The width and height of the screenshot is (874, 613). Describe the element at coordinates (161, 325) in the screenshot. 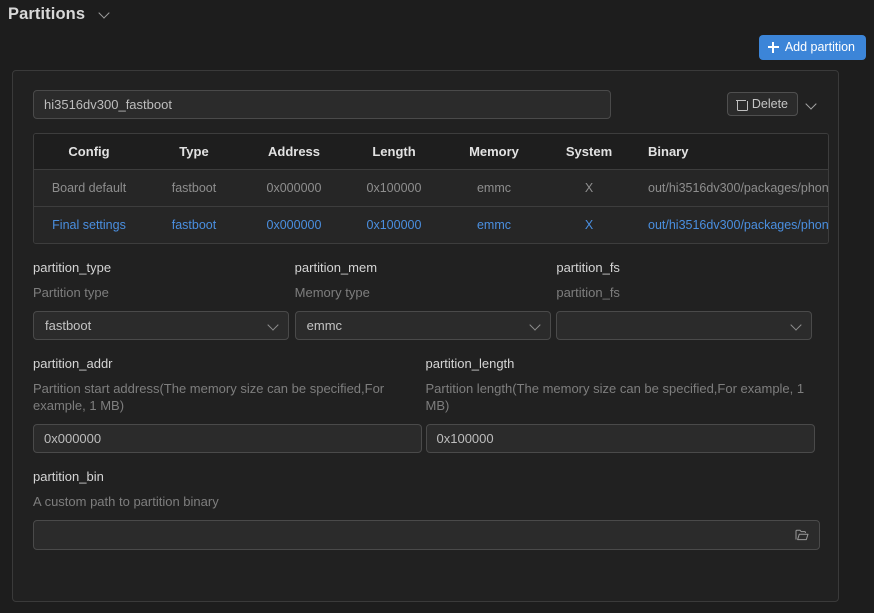

I see `partition-type-select: fastboot` at that location.